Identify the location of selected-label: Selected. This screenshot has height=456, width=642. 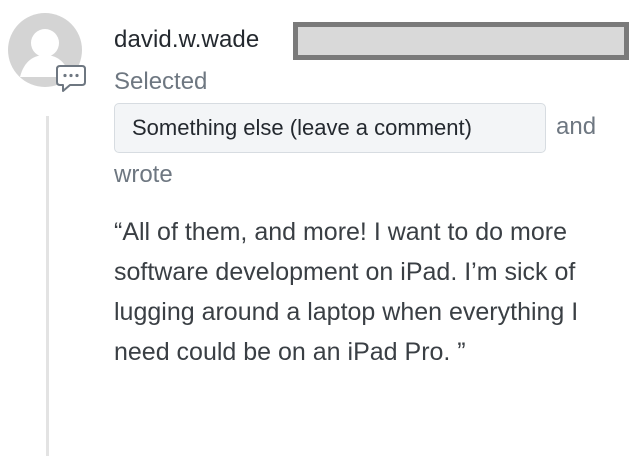
(161, 81).